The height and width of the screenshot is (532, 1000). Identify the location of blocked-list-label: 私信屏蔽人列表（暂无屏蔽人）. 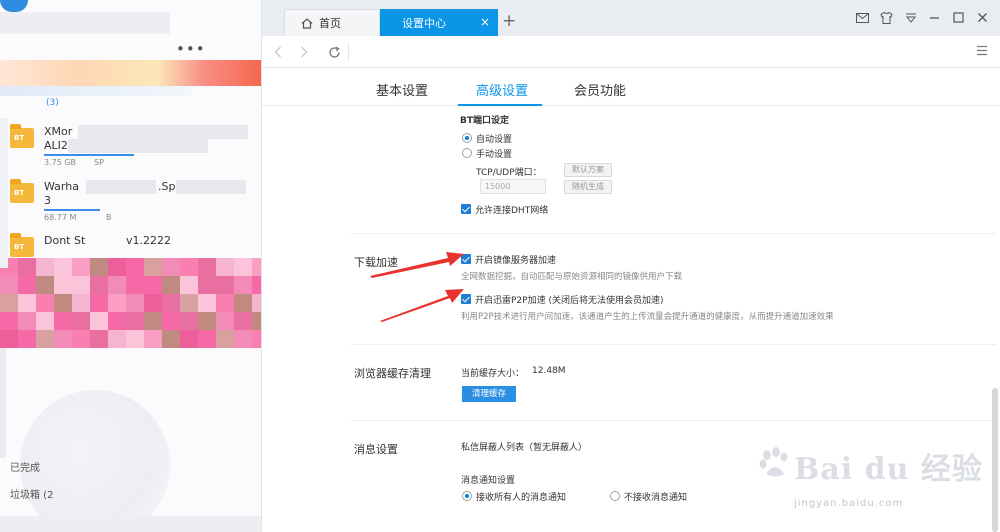
(524, 446).